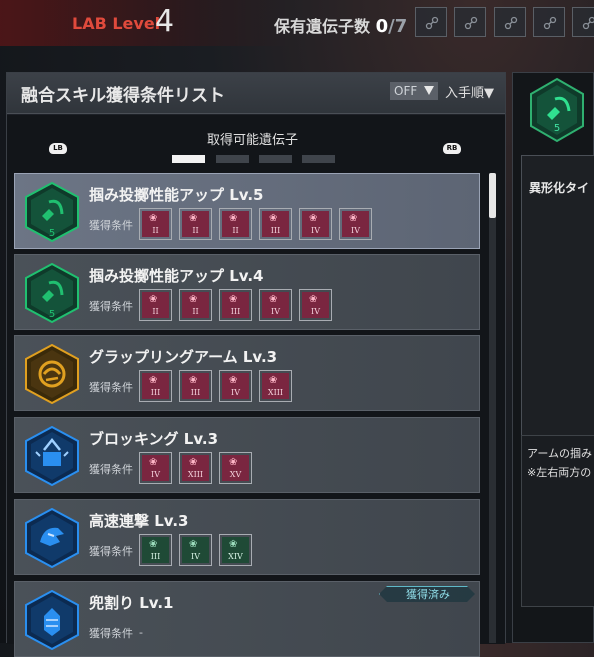  I want to click on scrollbar-track, so click(492, 408).